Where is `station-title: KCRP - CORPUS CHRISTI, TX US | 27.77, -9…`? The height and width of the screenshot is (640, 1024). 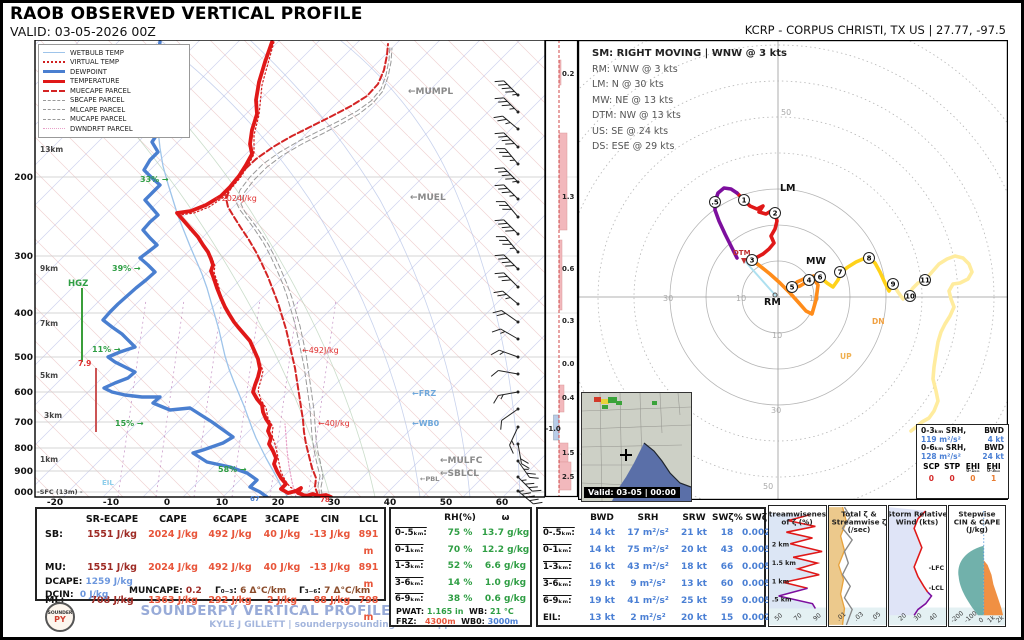 station-title: KCRP - CORPUS CHRISTI, TX US | 27.77, -9… is located at coordinates (875, 30).